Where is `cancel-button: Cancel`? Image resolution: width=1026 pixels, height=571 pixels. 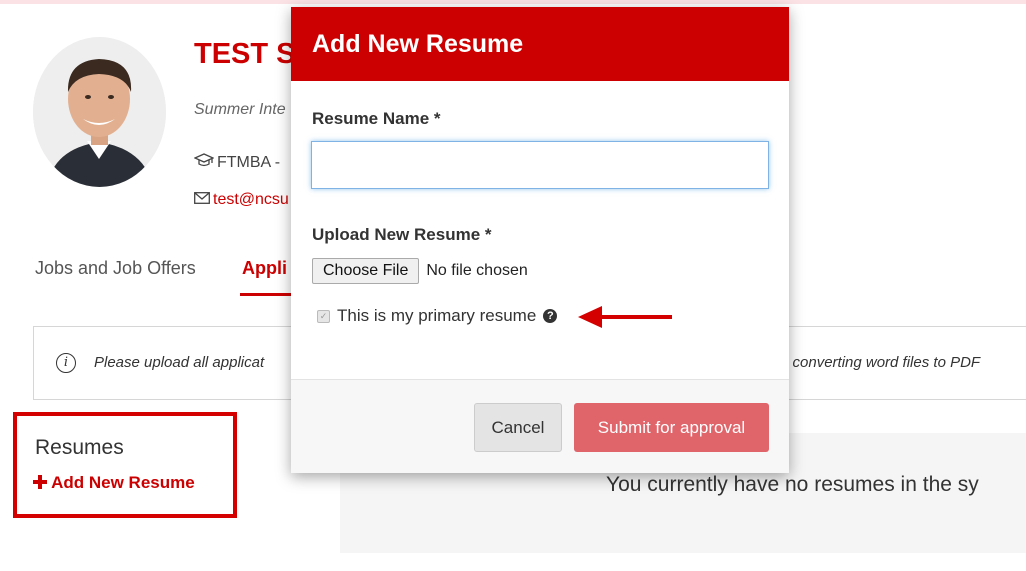 cancel-button: Cancel is located at coordinates (518, 427).